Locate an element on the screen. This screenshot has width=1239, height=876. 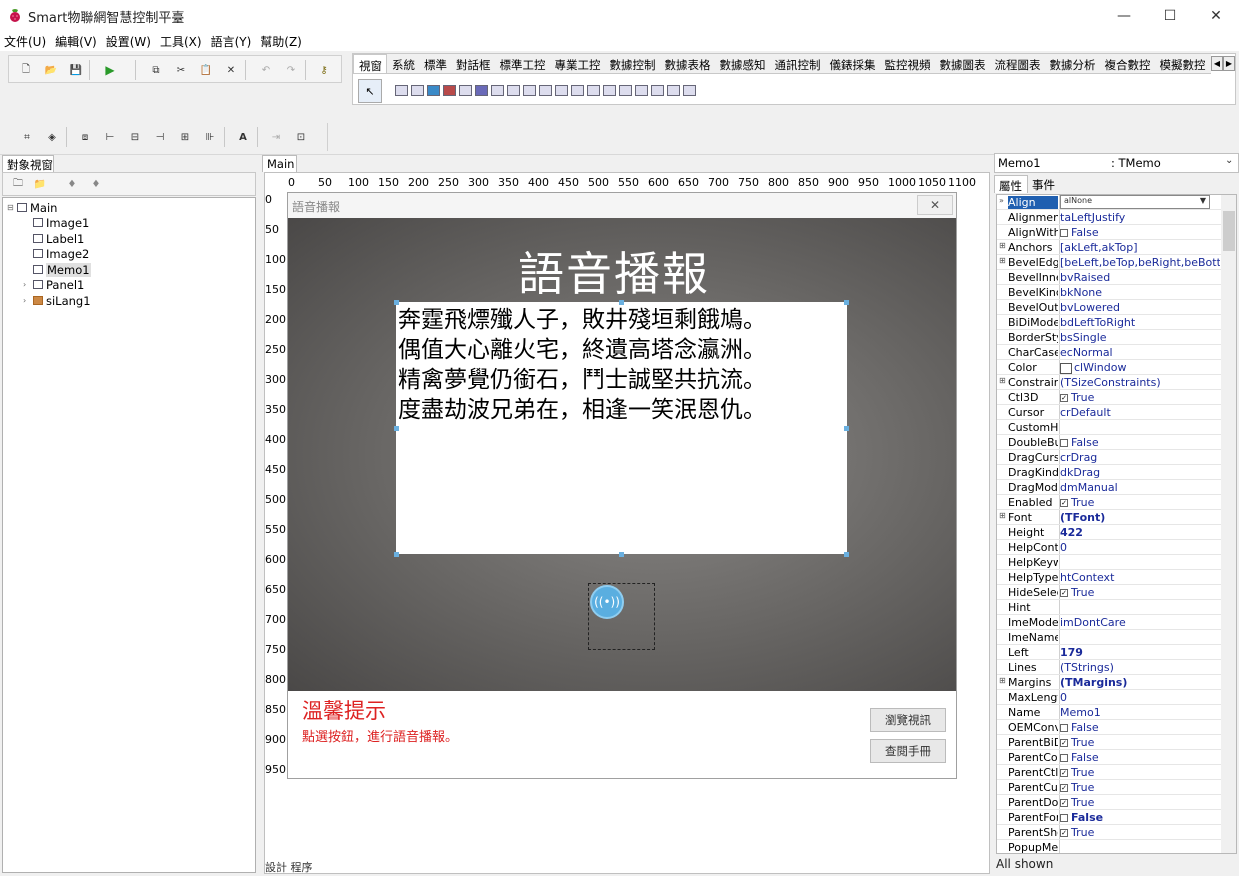
property-value: crDefault is located at coordinates (1140, 412).